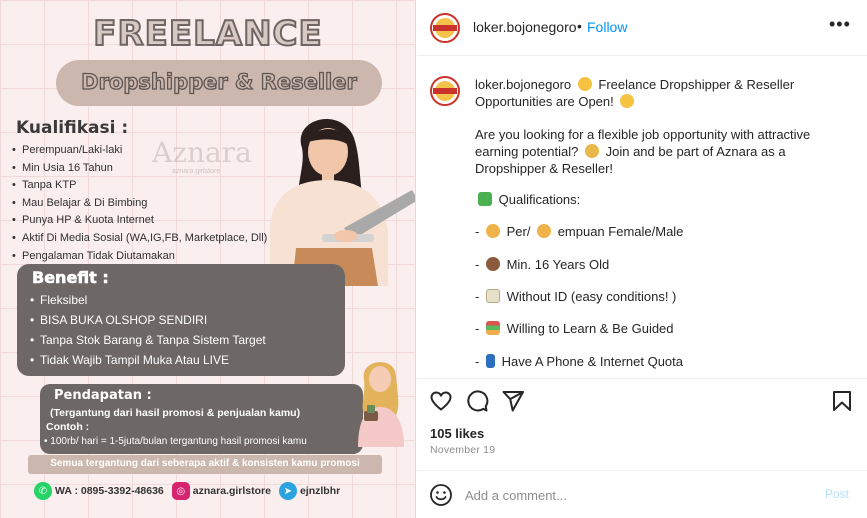 This screenshot has width=867, height=518. I want to click on qualification-item: Tanpa KTP, so click(139, 186).